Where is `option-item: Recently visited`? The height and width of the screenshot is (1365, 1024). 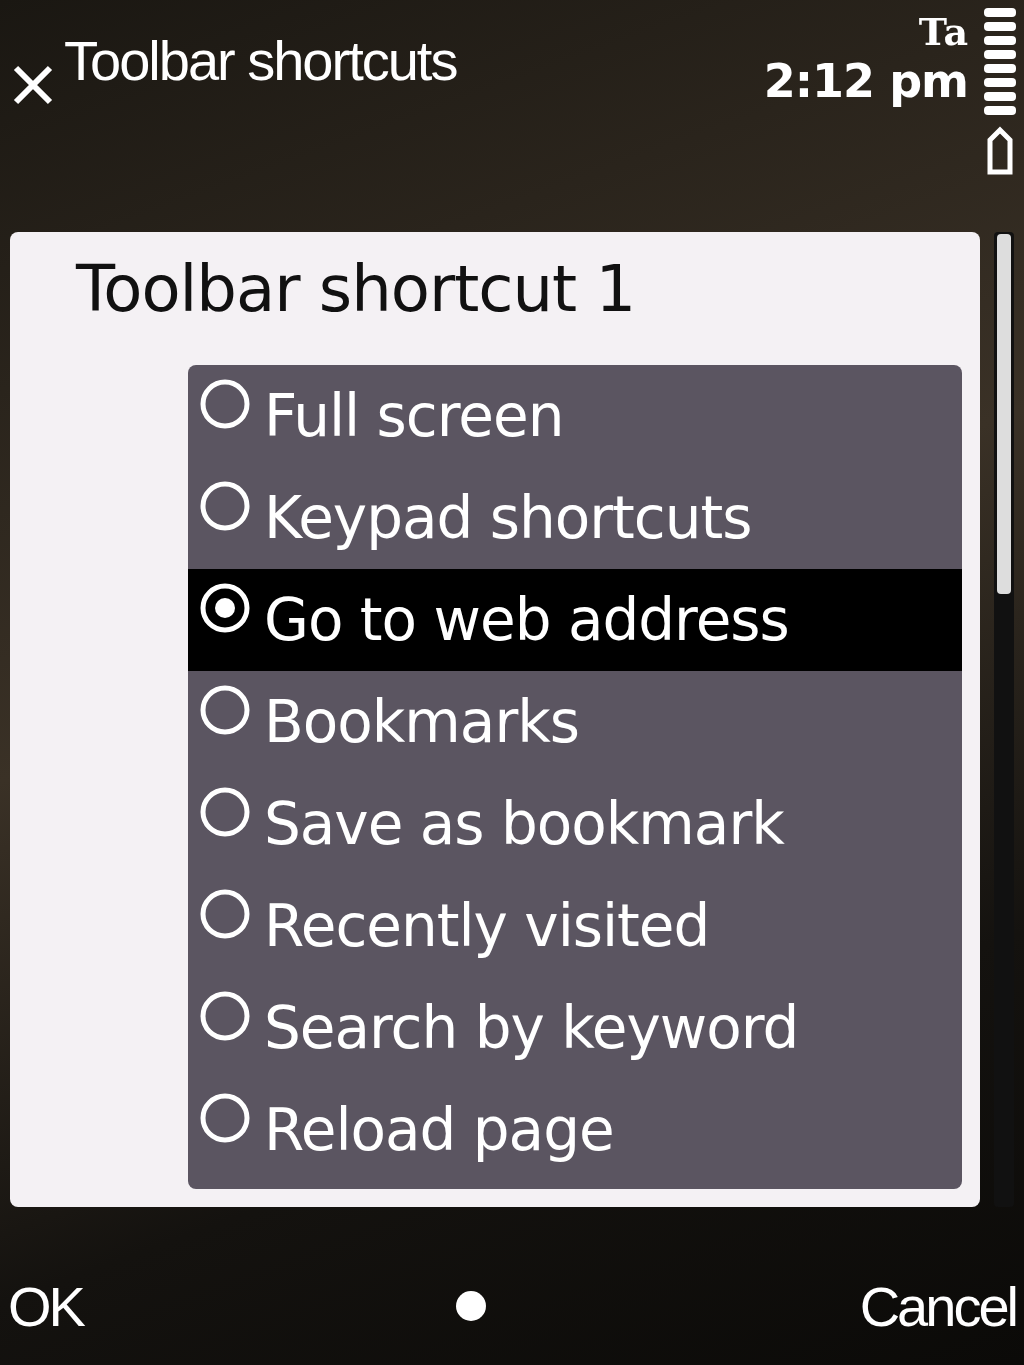 option-item: Recently visited is located at coordinates (575, 926).